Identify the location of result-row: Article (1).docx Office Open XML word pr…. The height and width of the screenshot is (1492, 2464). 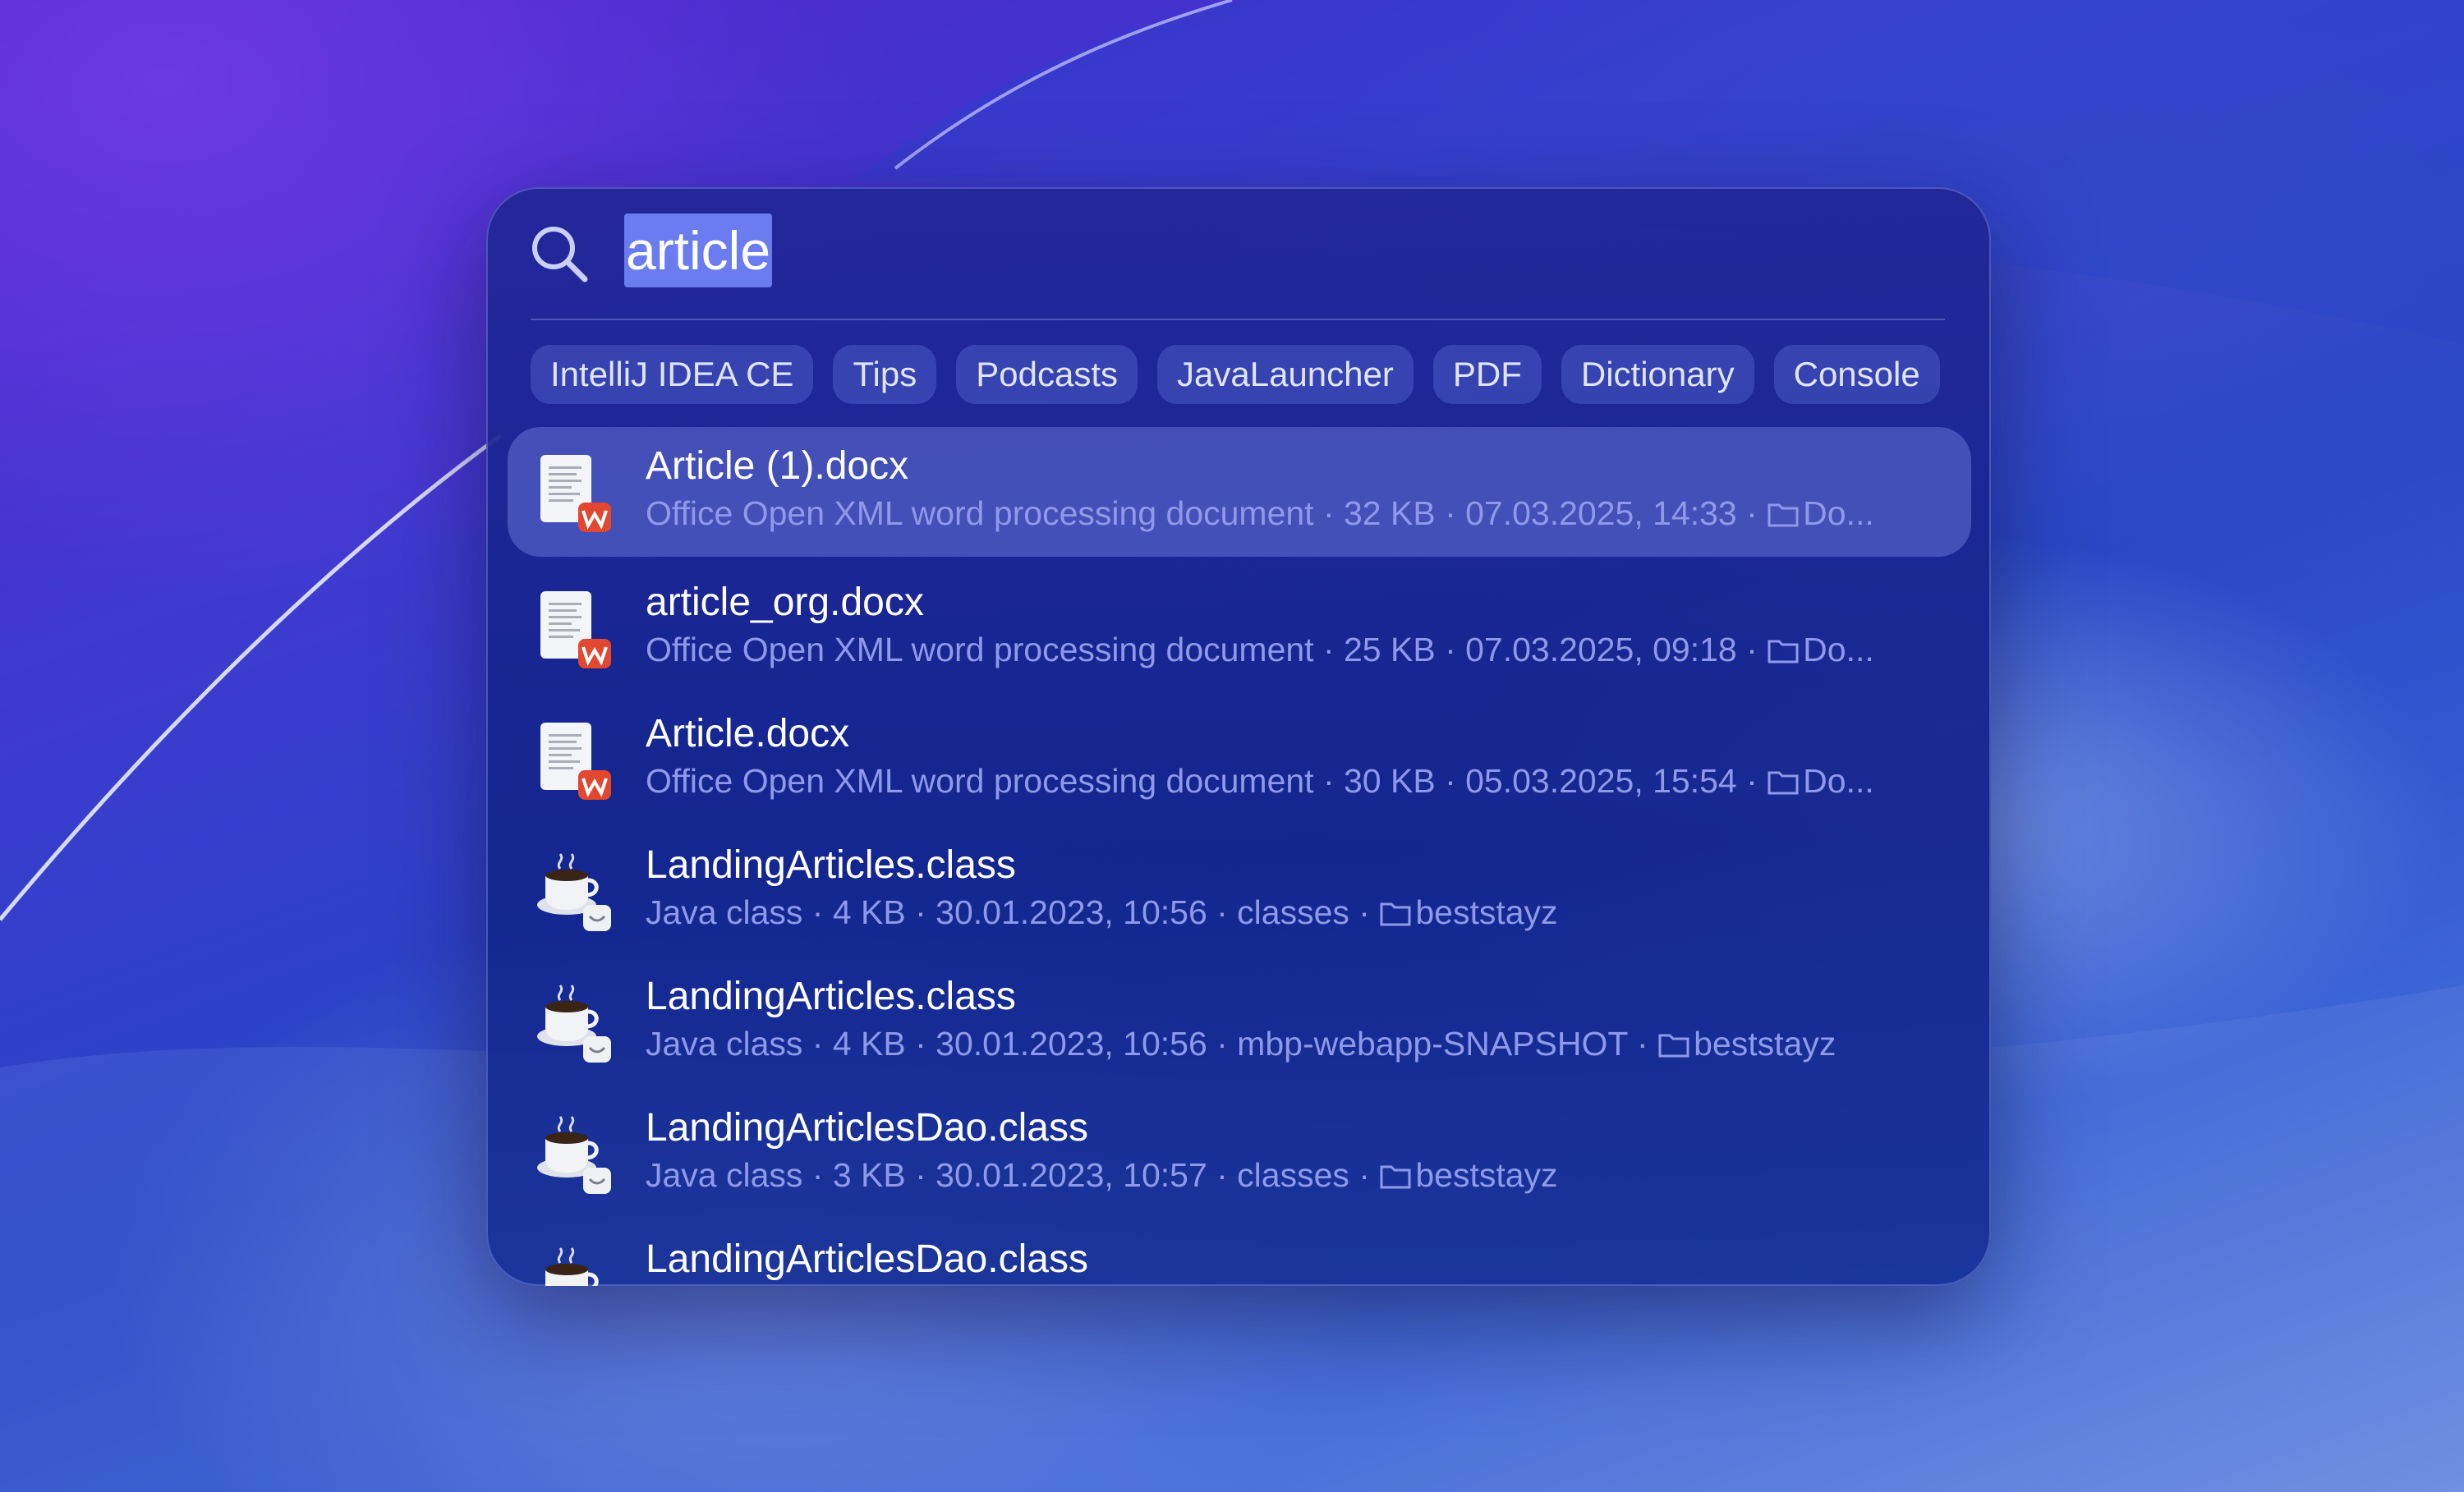
(1239, 492).